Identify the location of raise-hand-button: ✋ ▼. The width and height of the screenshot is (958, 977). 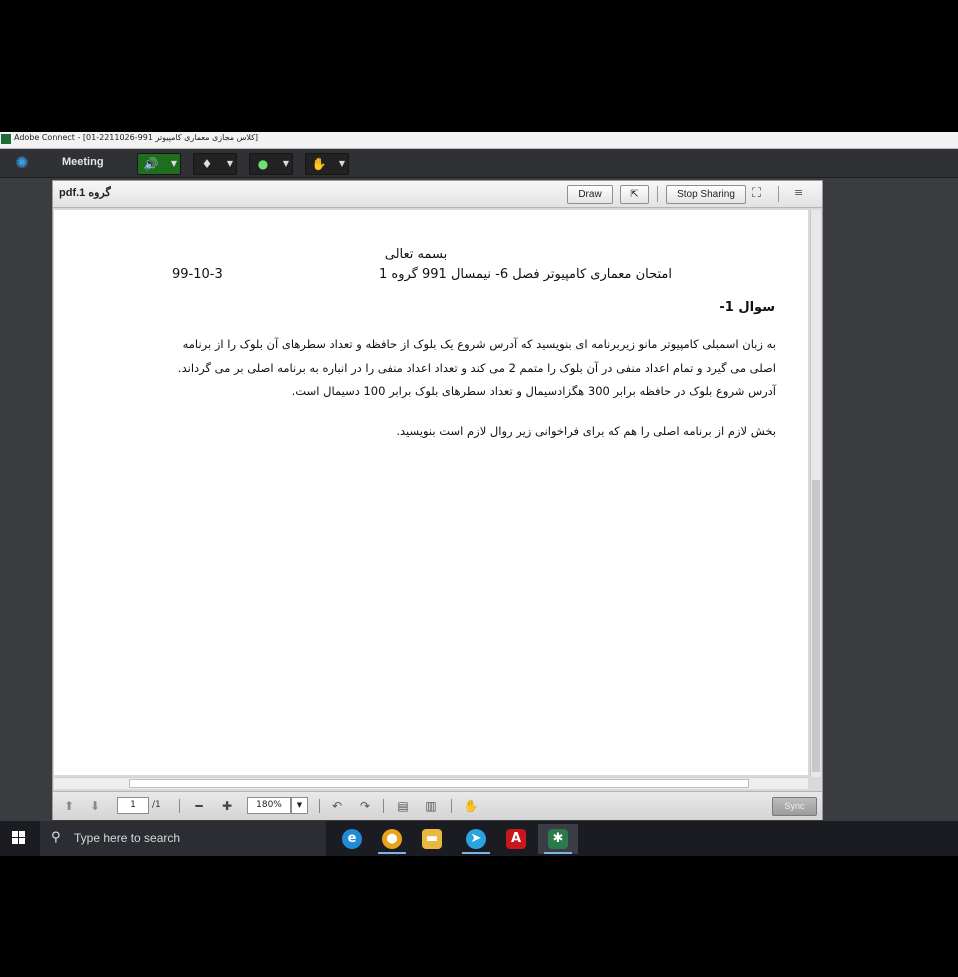
(327, 164).